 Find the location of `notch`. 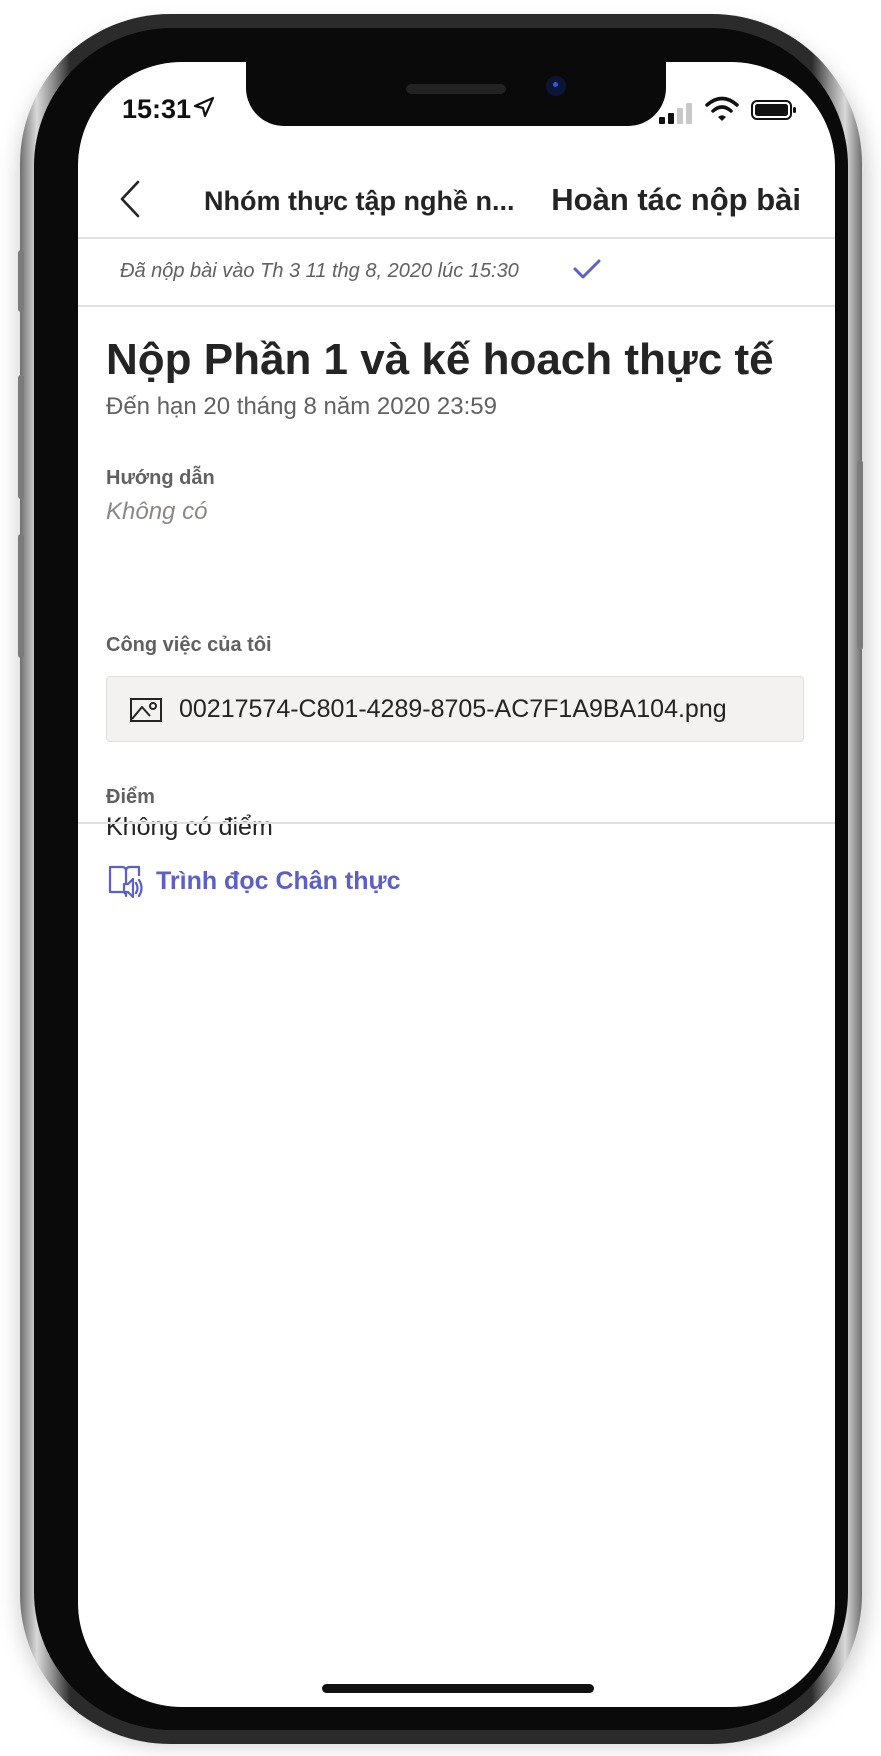

notch is located at coordinates (456, 94).